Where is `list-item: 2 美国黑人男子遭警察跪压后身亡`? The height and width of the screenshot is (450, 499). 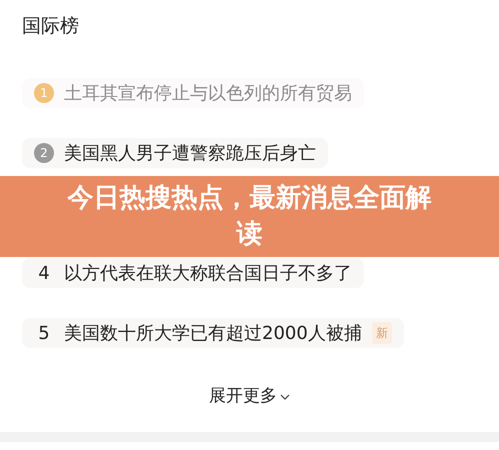 list-item: 2 美国黑人男子遭警察跪压后身亡 is located at coordinates (175, 153).